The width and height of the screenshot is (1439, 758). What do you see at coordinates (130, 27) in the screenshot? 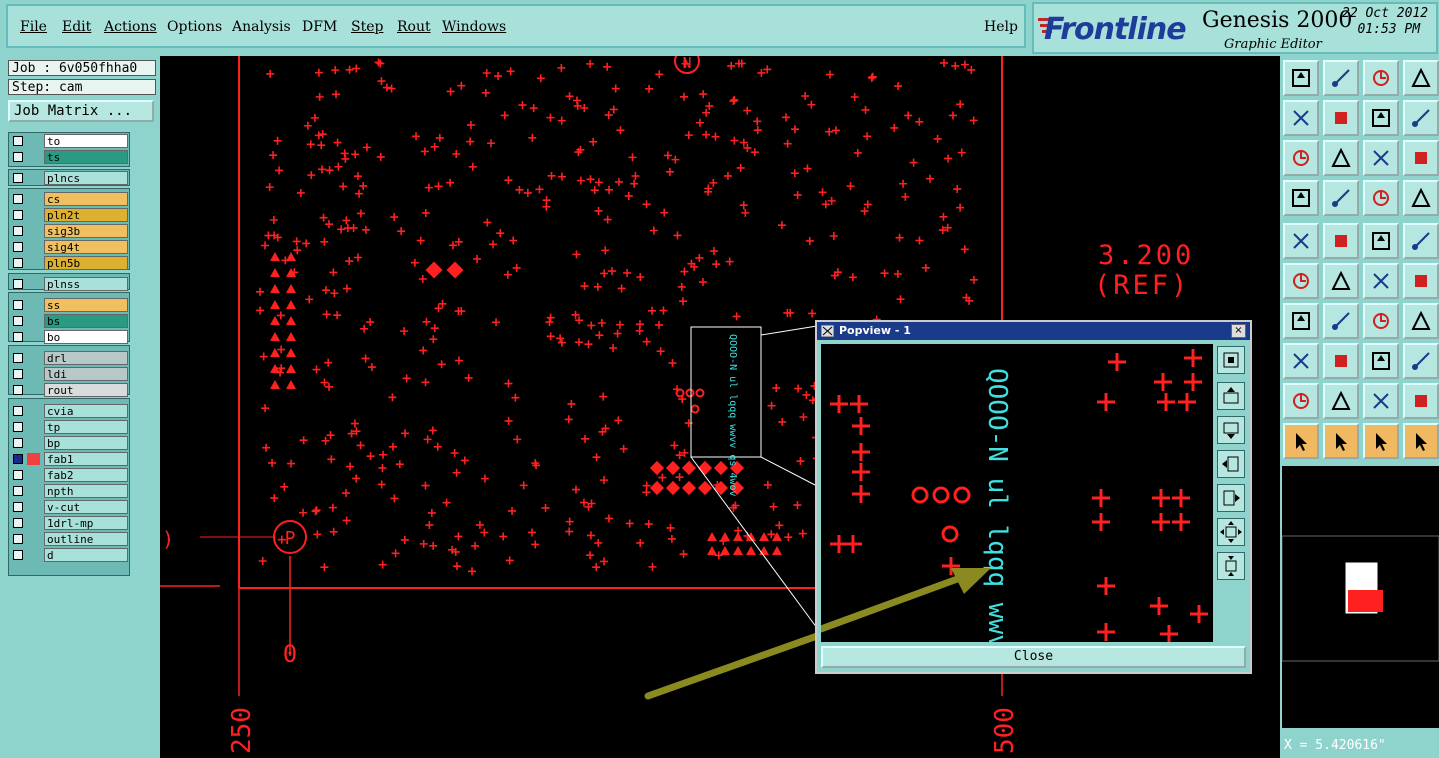
I see `menu-actions: Actions` at bounding box center [130, 27].